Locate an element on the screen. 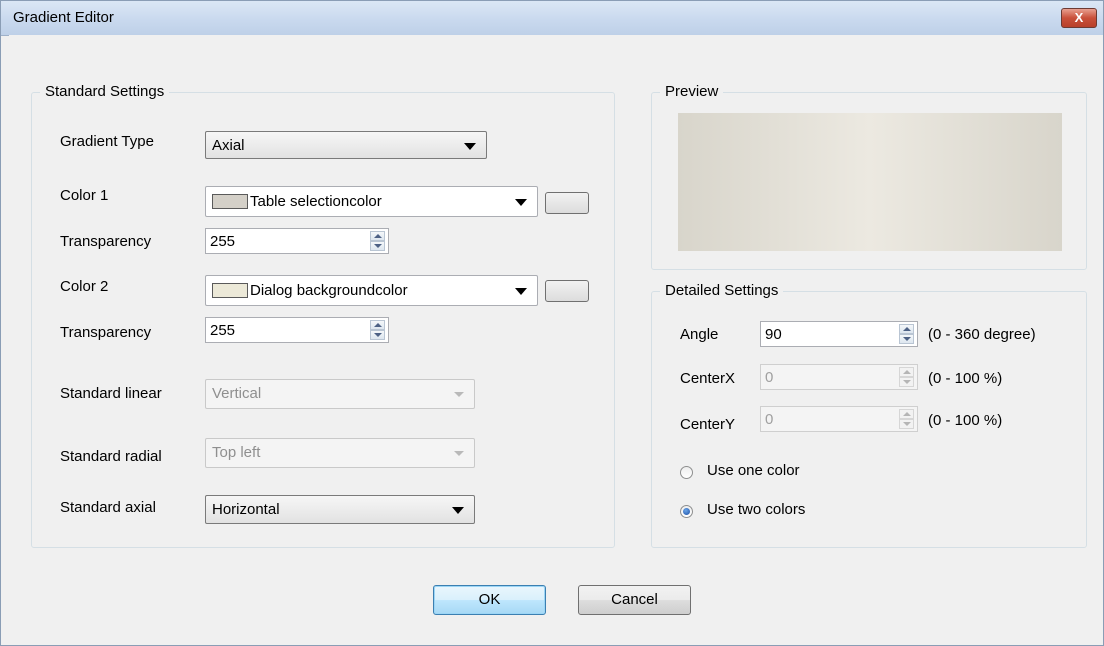 Image resolution: width=1104 pixels, height=646 pixels. angle-spinbox: 90 is located at coordinates (839, 334).